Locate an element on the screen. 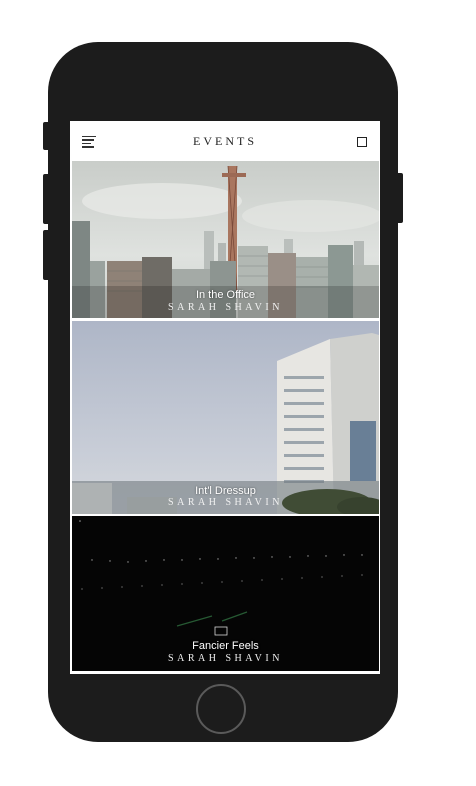 The height and width of the screenshot is (786, 476). app-header: EVENTS is located at coordinates (225, 141).